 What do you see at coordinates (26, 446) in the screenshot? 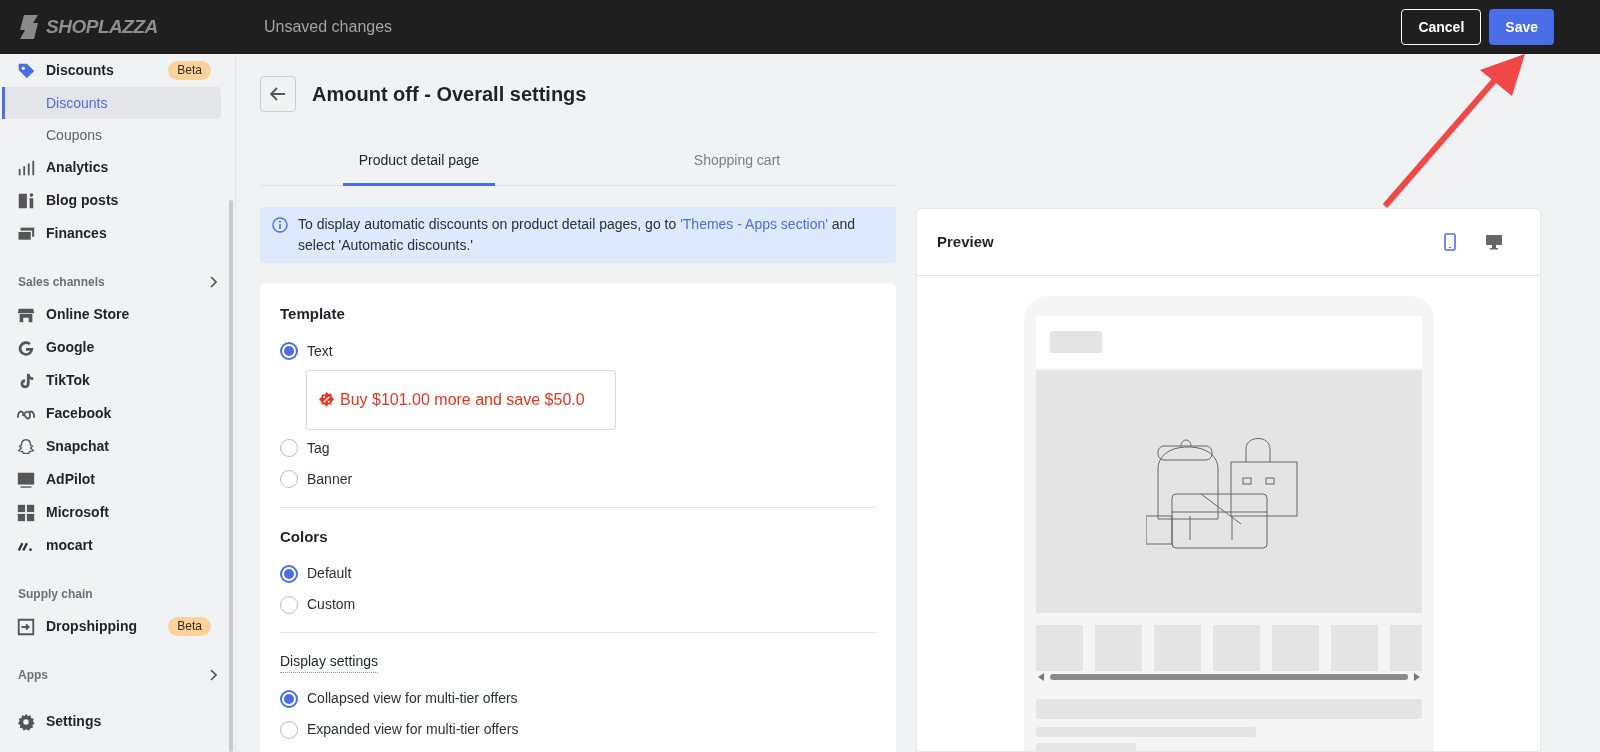
I see `ghost-icon` at bounding box center [26, 446].